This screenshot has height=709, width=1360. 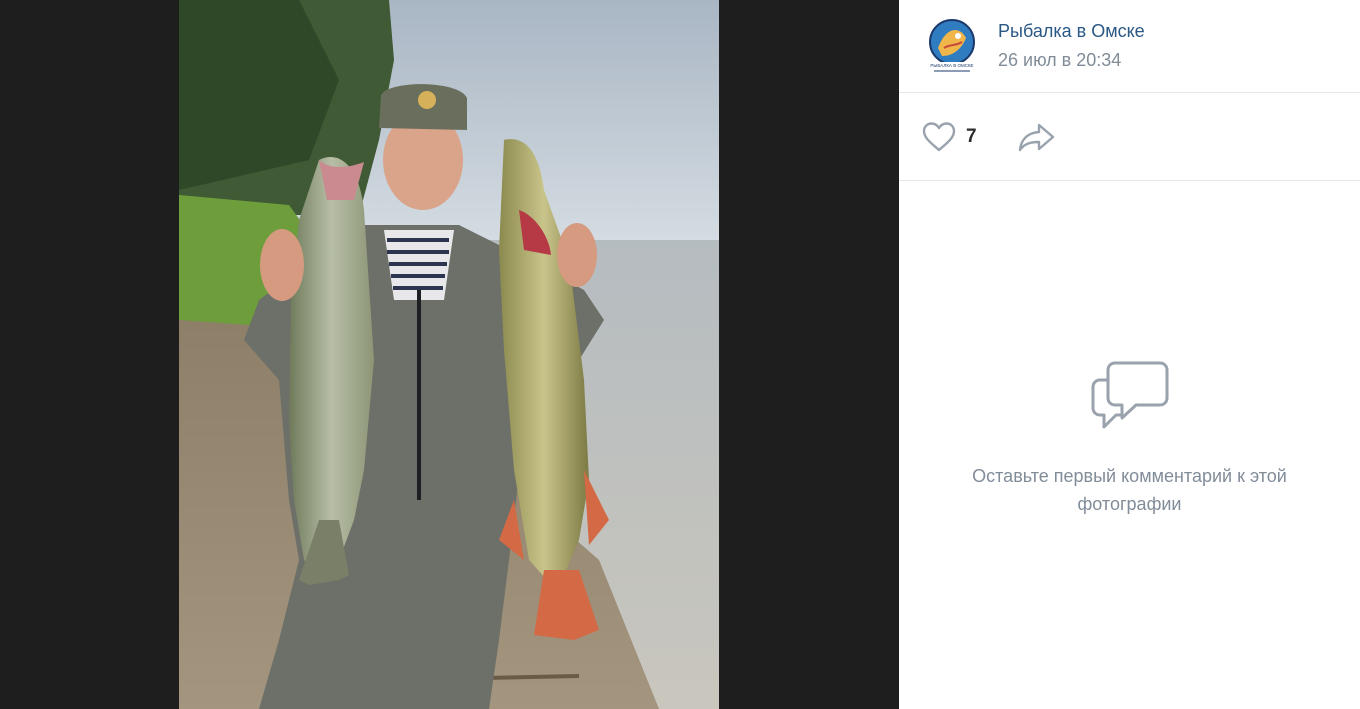 I want to click on share-button, so click(x=1037, y=138).